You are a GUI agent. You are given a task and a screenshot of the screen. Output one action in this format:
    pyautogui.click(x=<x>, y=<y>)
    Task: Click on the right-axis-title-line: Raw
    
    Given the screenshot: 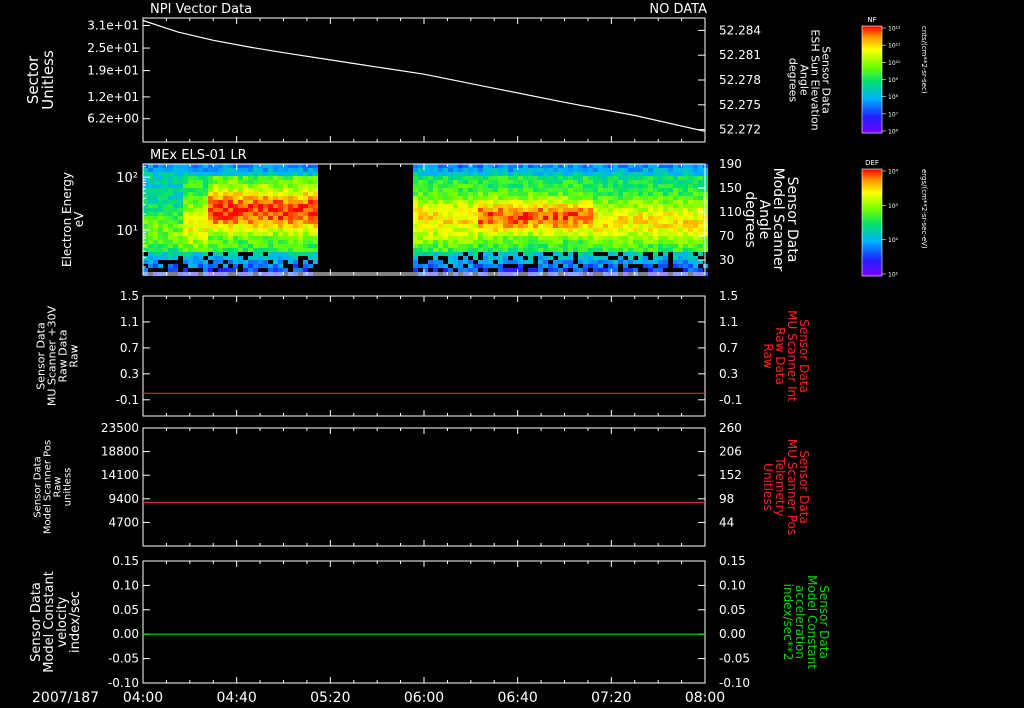 What is the action you would take?
    pyautogui.click(x=768, y=355)
    